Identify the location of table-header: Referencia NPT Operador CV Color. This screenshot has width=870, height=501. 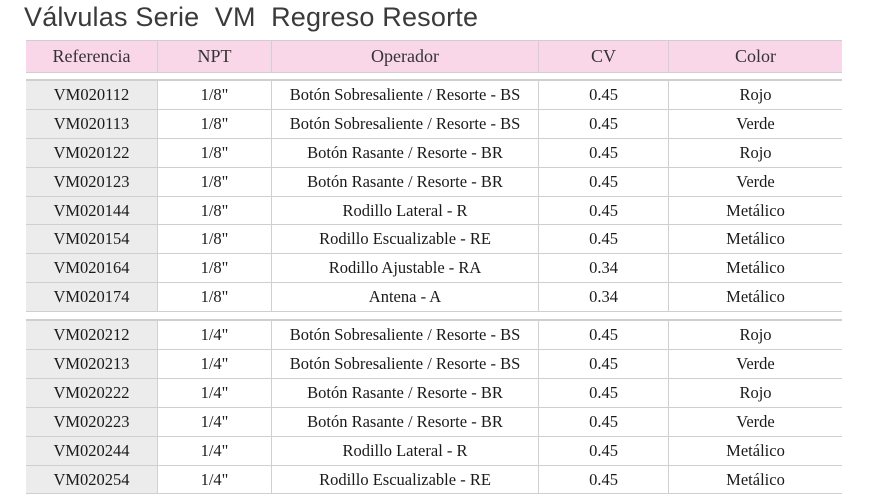
(434, 56).